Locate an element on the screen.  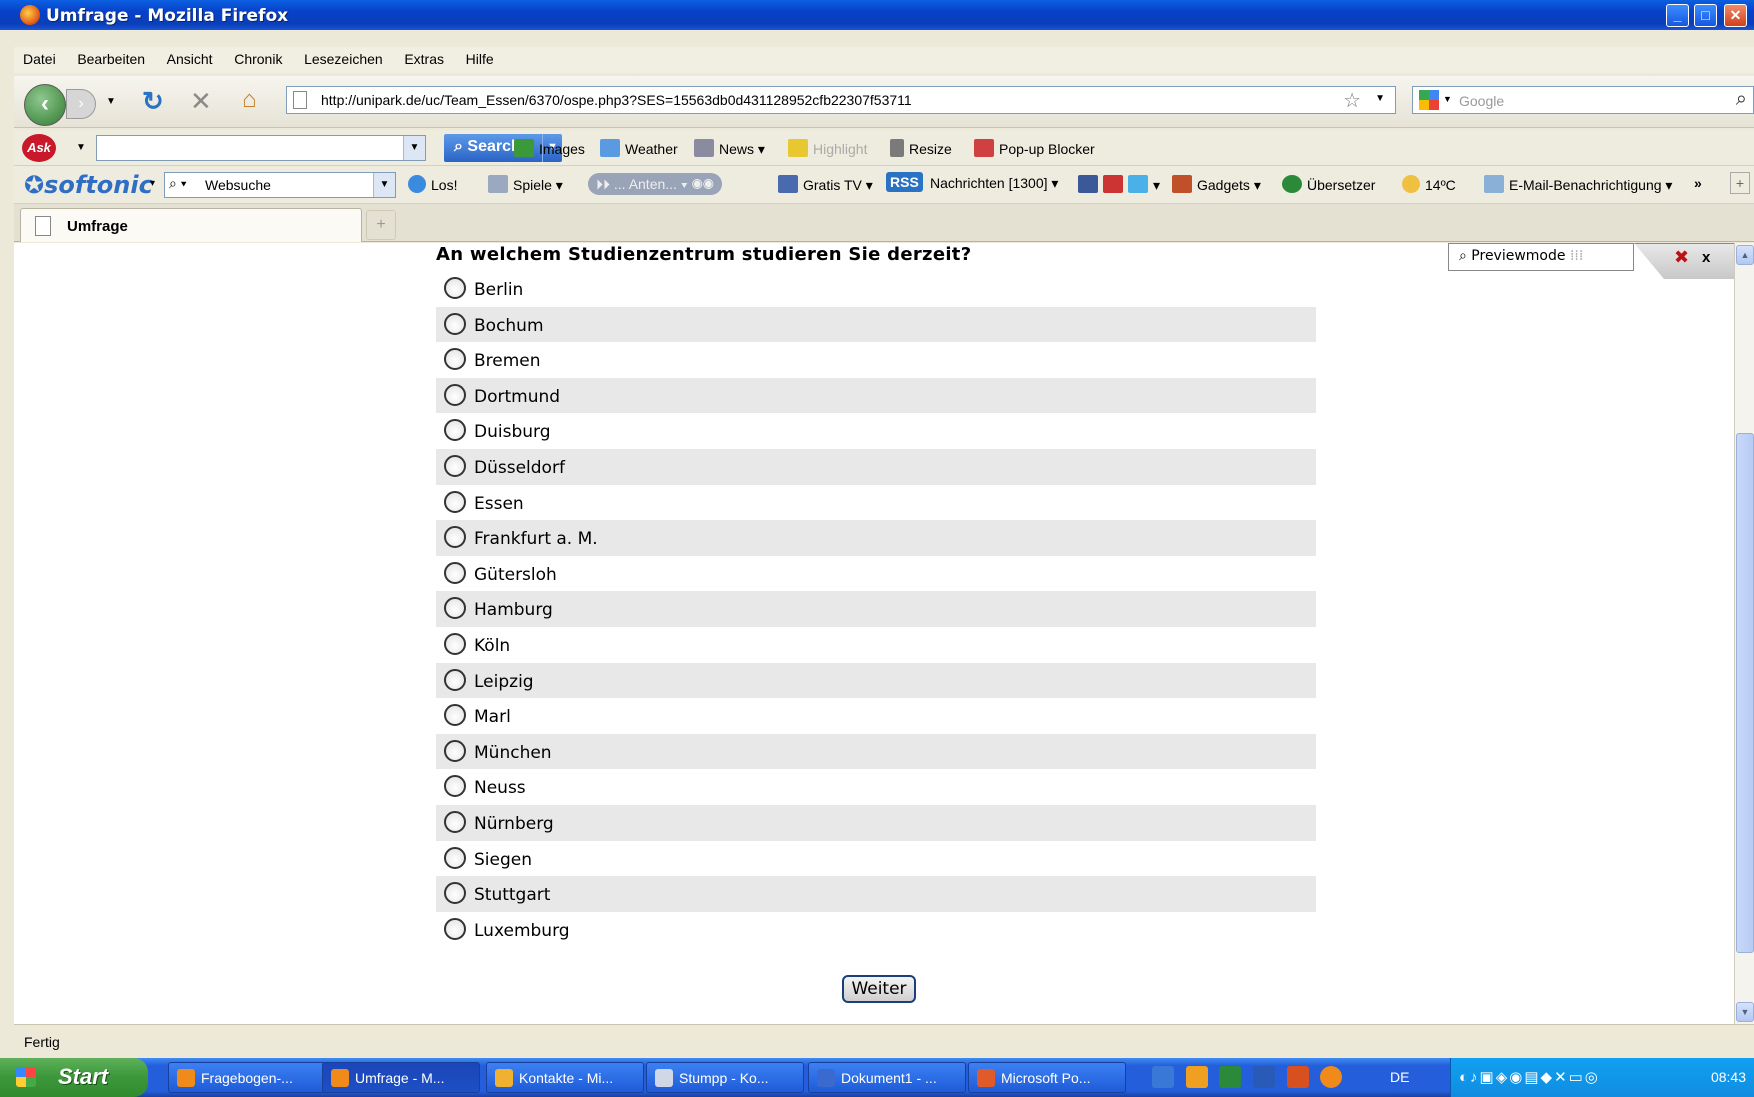
survey-option: Nürnberg is located at coordinates (876, 822).